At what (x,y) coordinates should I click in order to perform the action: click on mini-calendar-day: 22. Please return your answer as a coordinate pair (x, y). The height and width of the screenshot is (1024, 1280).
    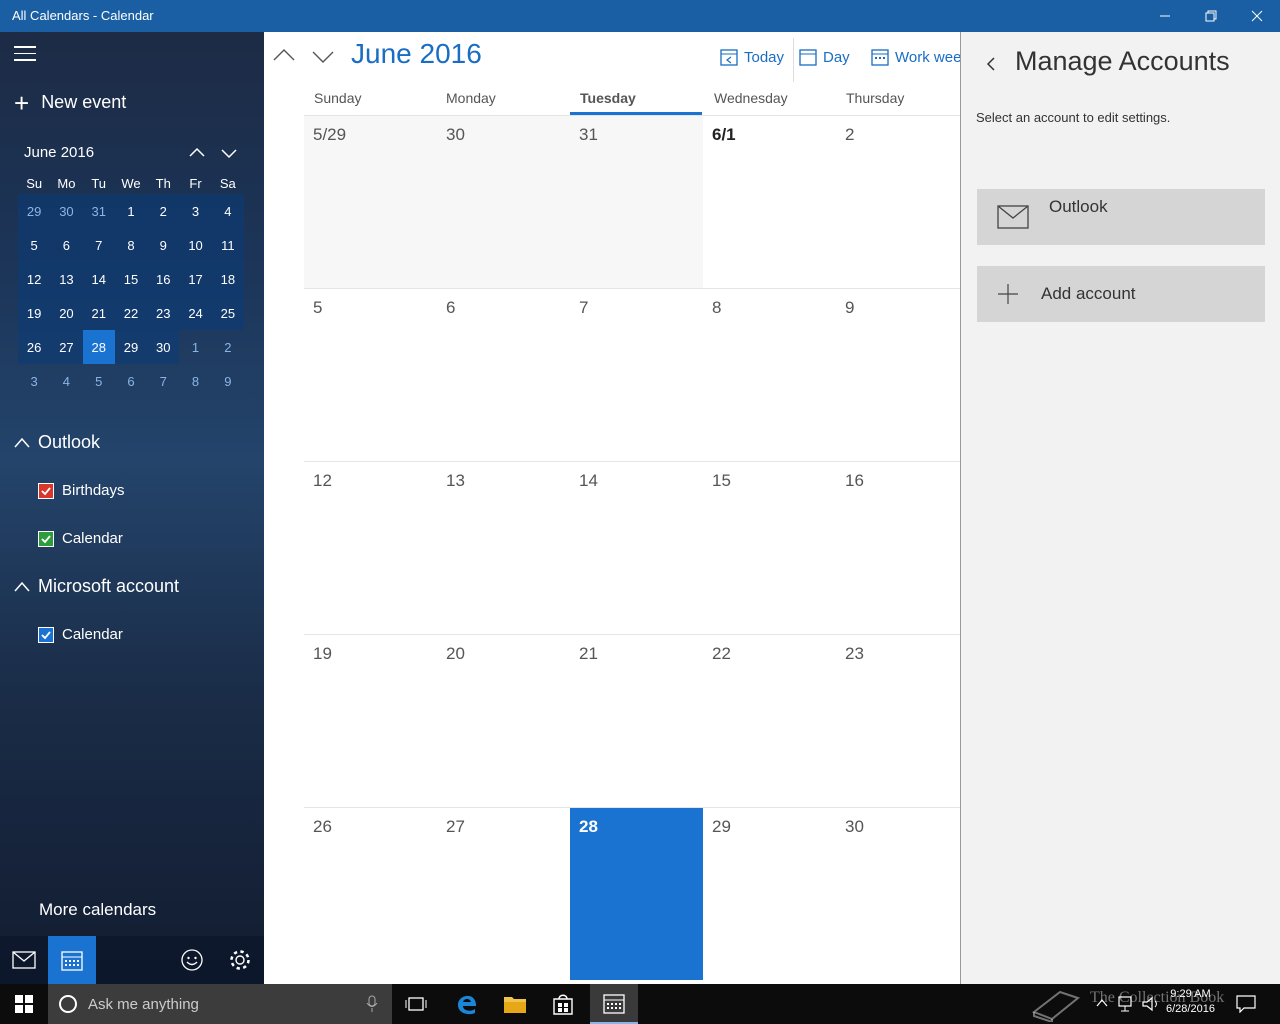
    Looking at the image, I should click on (131, 313).